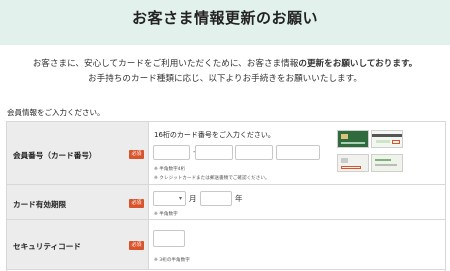 The image size is (450, 271). I want to click on intro-line-1-end: の更新をお願いしております。, so click(358, 64).